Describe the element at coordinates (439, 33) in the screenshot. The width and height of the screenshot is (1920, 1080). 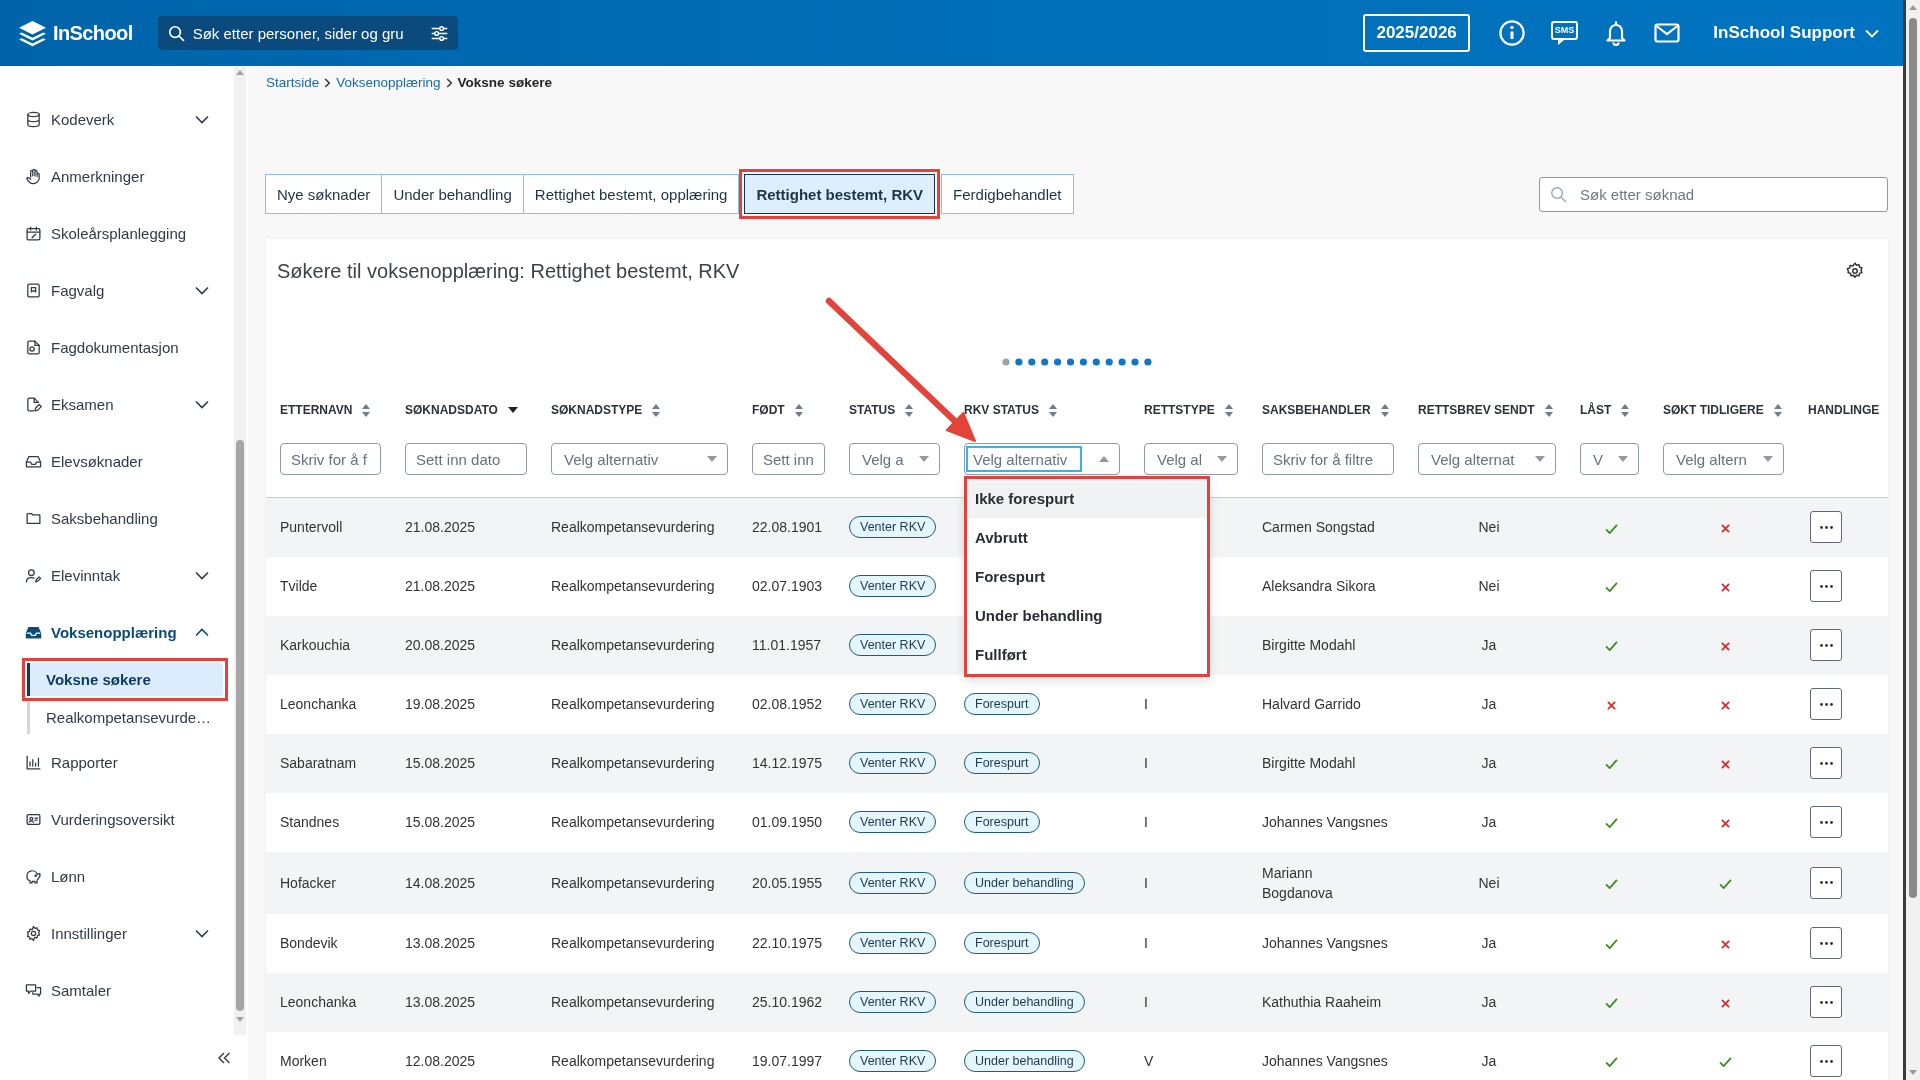
I see `sliders-icon` at that location.